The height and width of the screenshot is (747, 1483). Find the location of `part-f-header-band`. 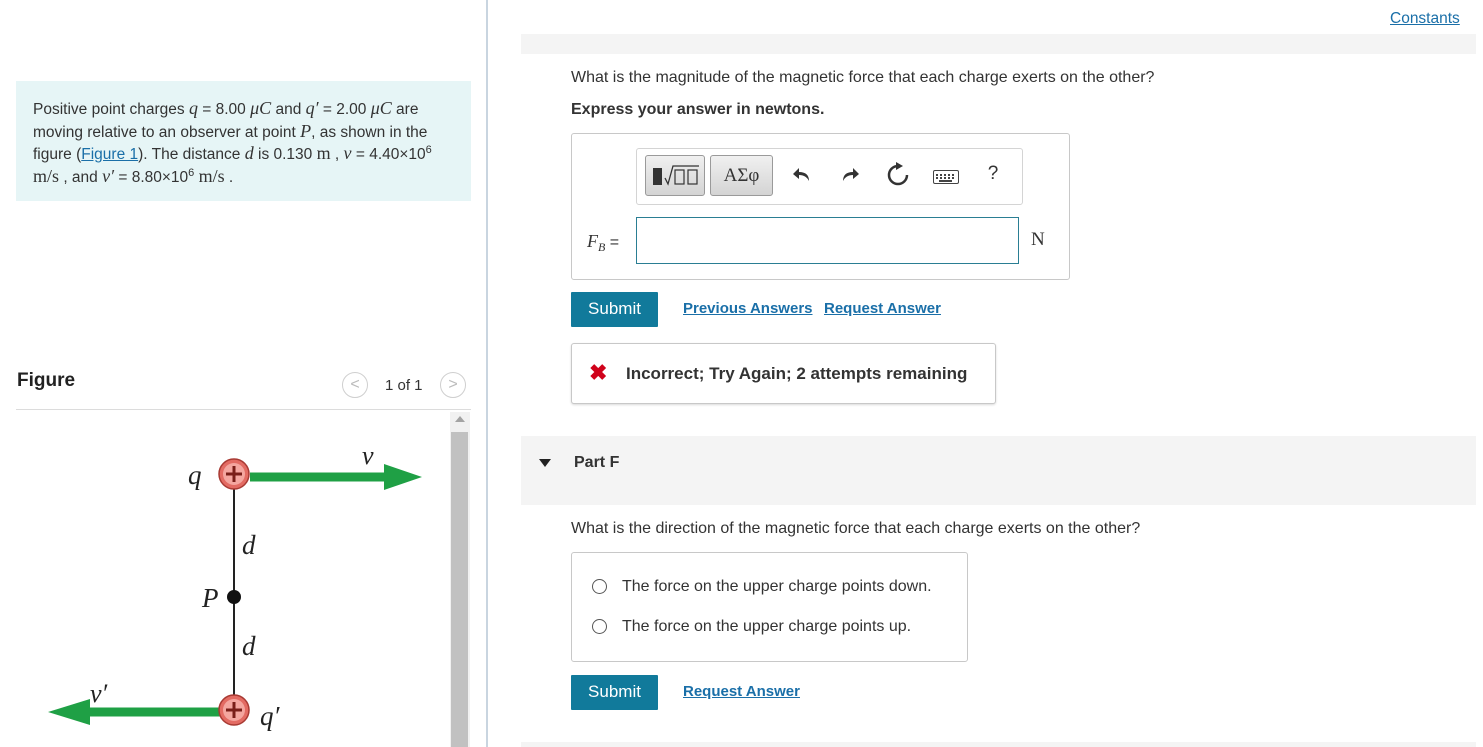

part-f-header-band is located at coordinates (998, 470).